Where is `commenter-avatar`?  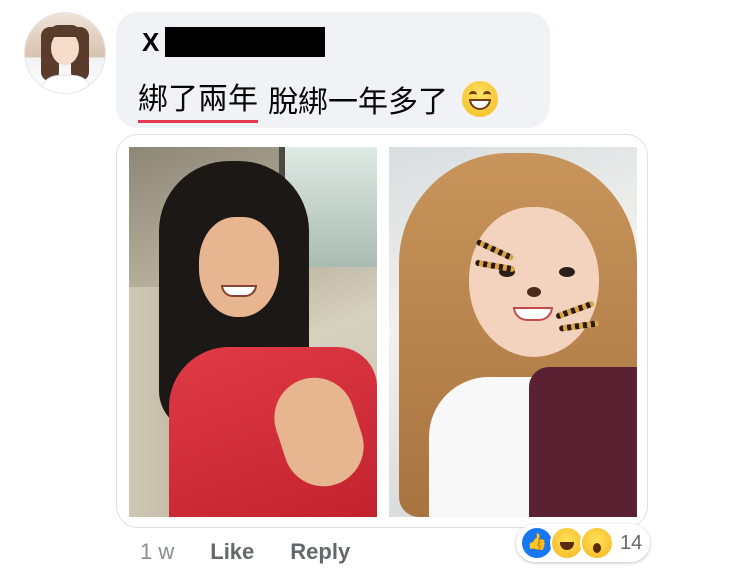 commenter-avatar is located at coordinates (65, 53).